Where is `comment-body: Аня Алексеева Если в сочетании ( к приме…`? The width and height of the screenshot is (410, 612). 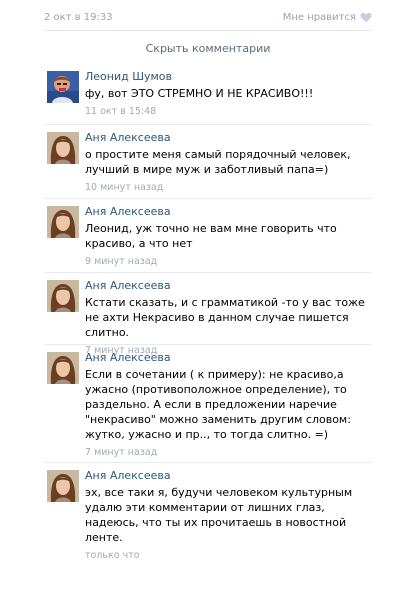 comment-body: Аня Алексеева Если в сочетании ( к приме… is located at coordinates (228, 405).